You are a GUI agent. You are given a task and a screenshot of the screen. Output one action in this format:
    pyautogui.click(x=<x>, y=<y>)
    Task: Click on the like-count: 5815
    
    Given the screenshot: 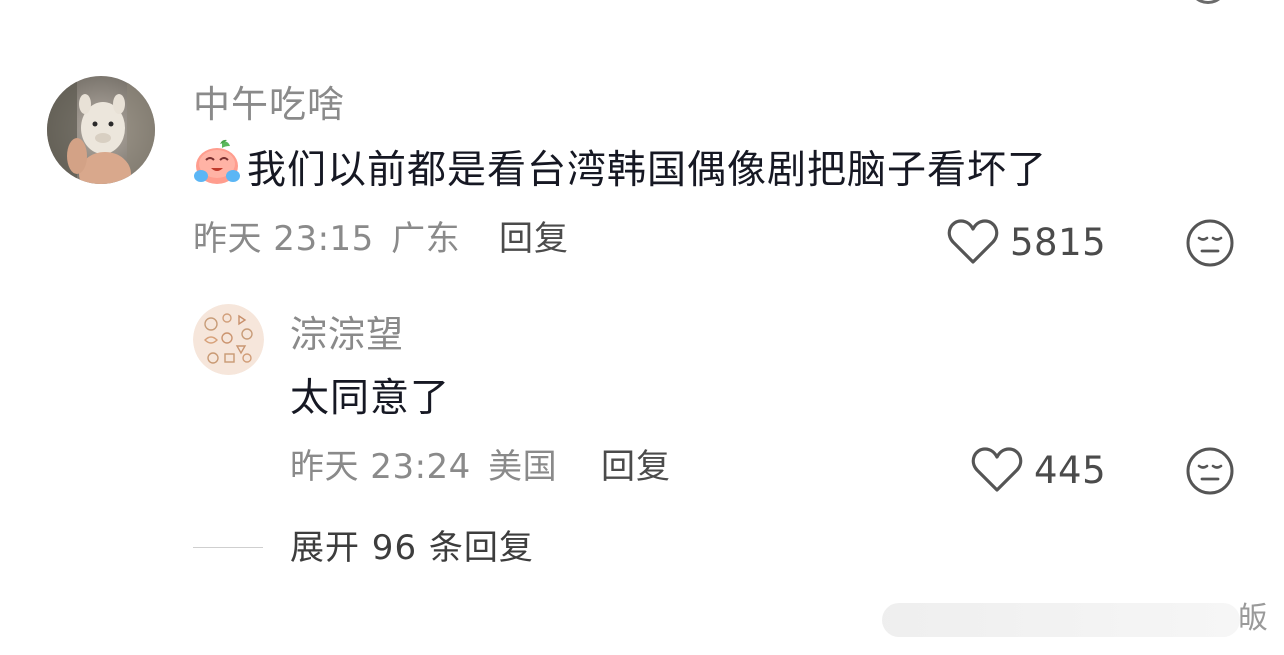 What is the action you would take?
    pyautogui.click(x=1058, y=242)
    